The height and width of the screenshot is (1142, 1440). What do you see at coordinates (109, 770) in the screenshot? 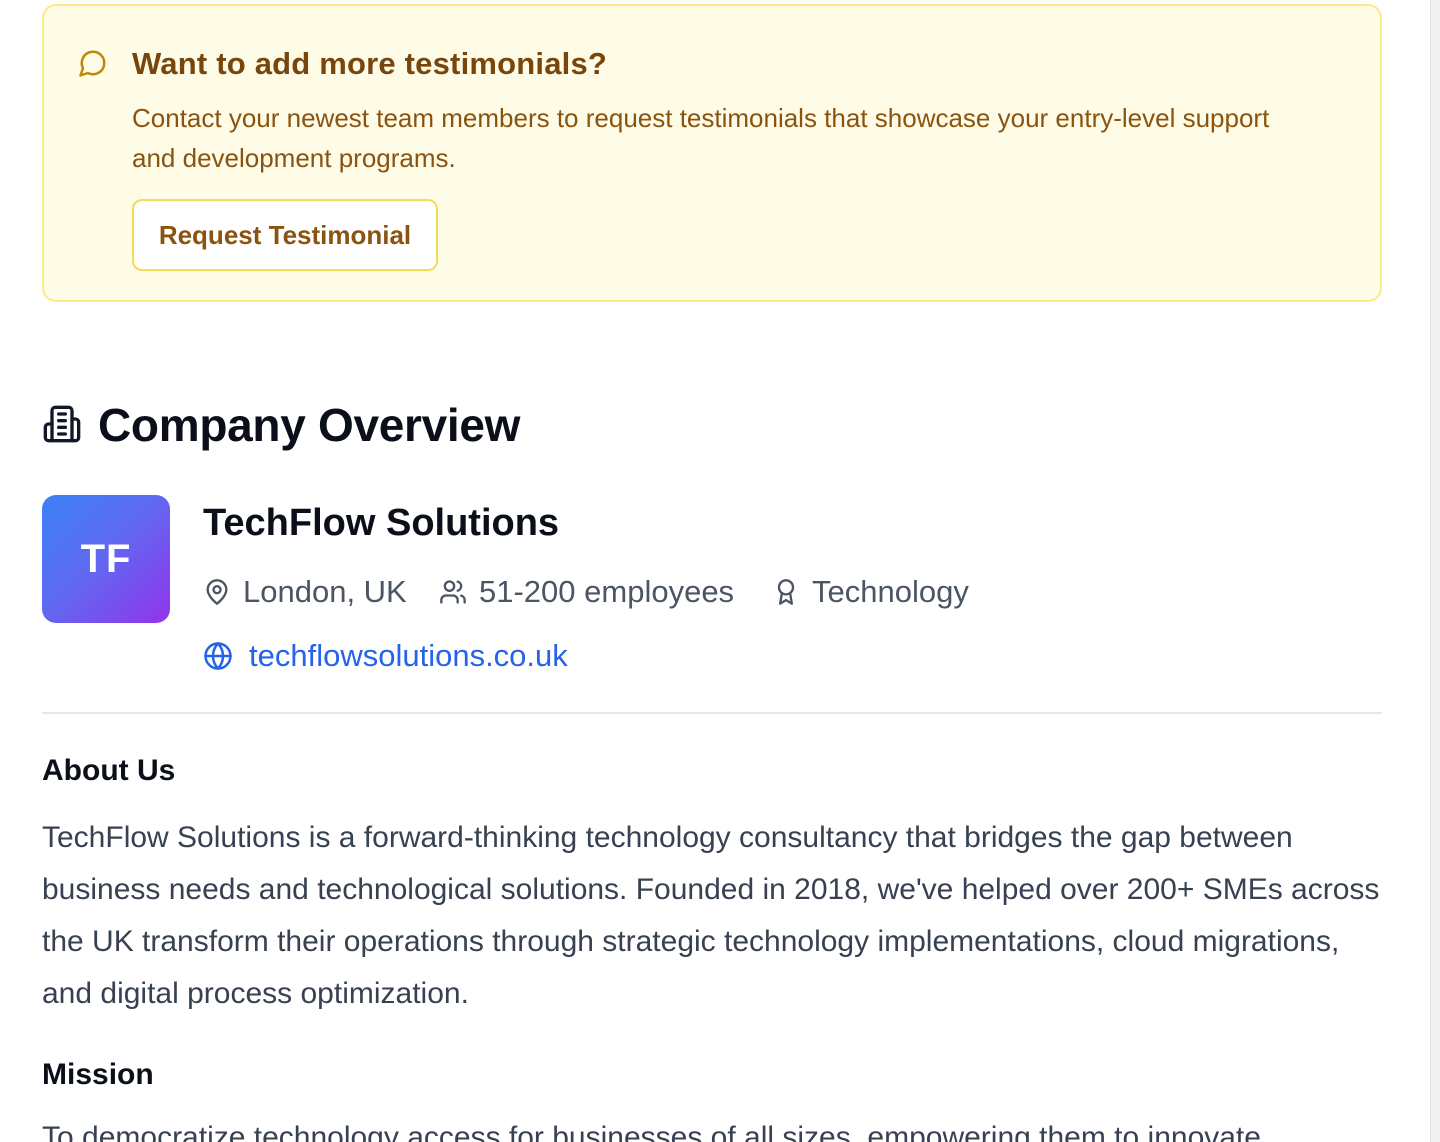
I see `about-heading: About Us` at bounding box center [109, 770].